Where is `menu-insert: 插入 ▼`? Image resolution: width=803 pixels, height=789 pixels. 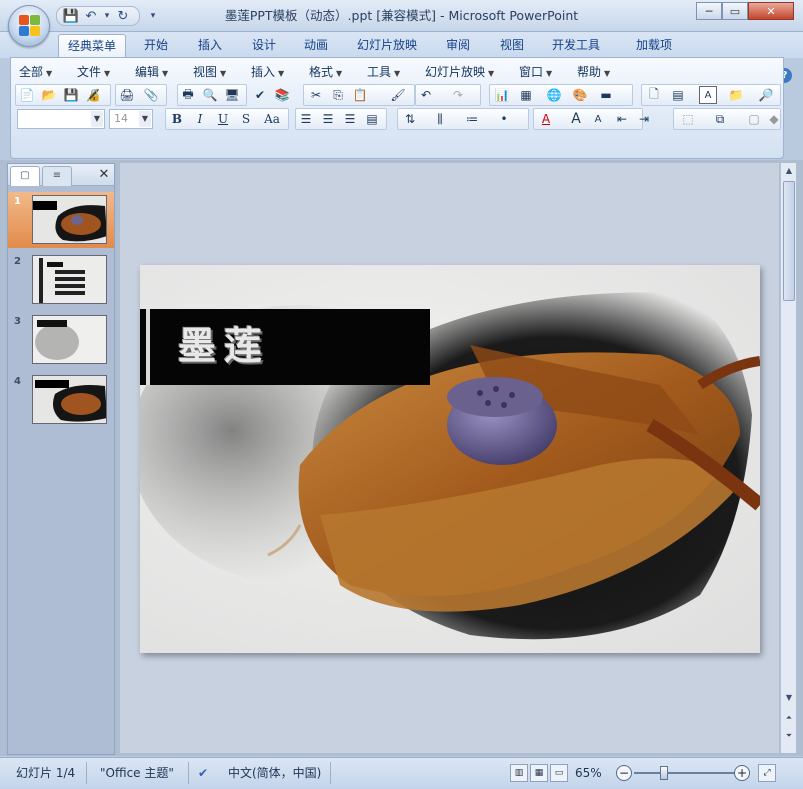 menu-insert: 插入 ▼ is located at coordinates (267, 72).